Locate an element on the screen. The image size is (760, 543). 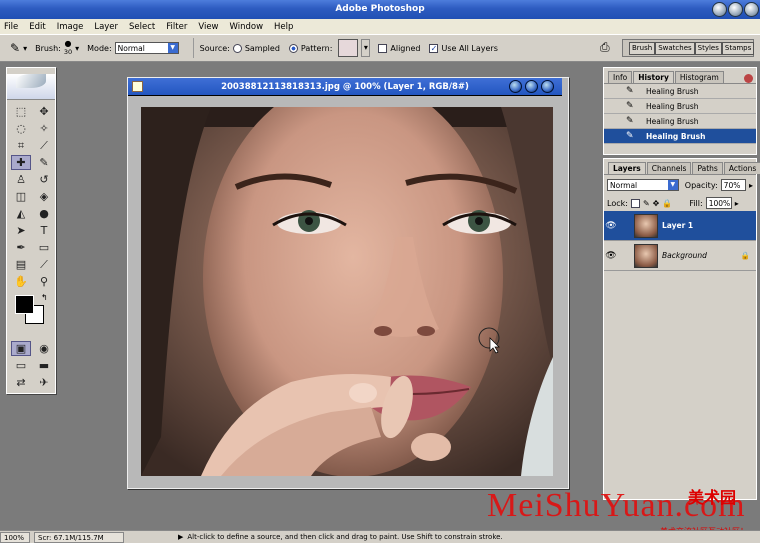
hand-tool-icon: ✋ is located at coordinates (21, 281).